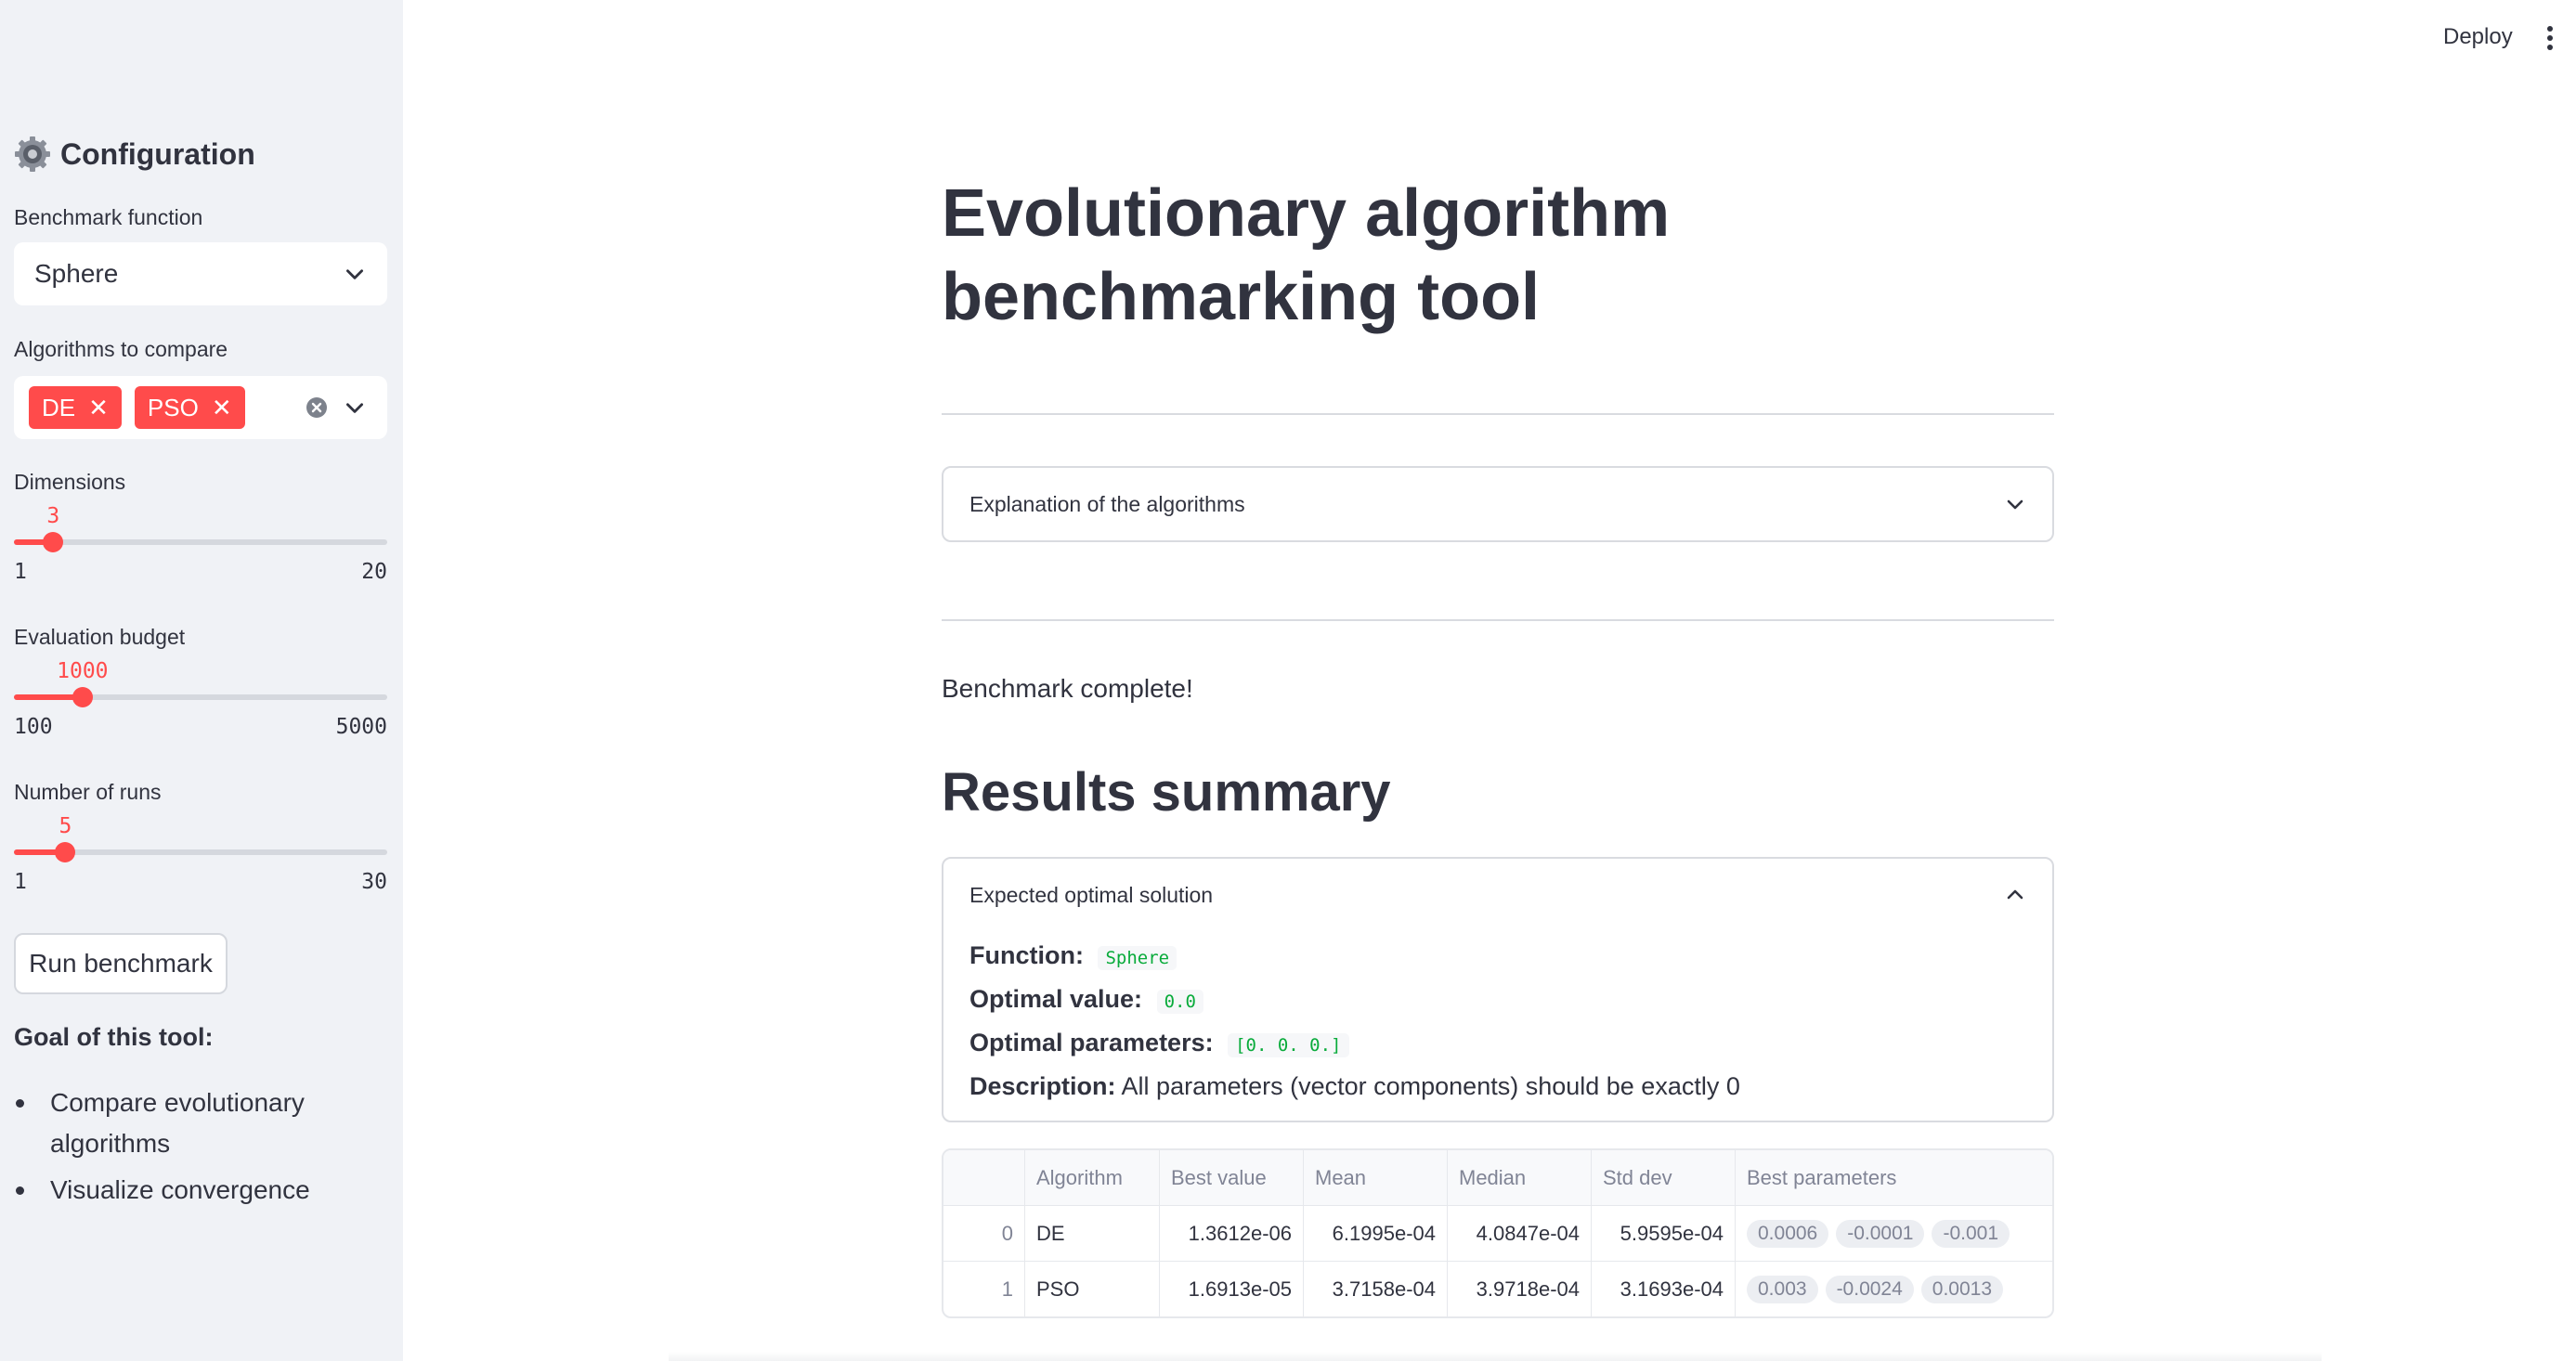 The width and height of the screenshot is (2576, 1361). What do you see at coordinates (1092, 1233) in the screenshot?
I see `cell-algorithm: DE` at bounding box center [1092, 1233].